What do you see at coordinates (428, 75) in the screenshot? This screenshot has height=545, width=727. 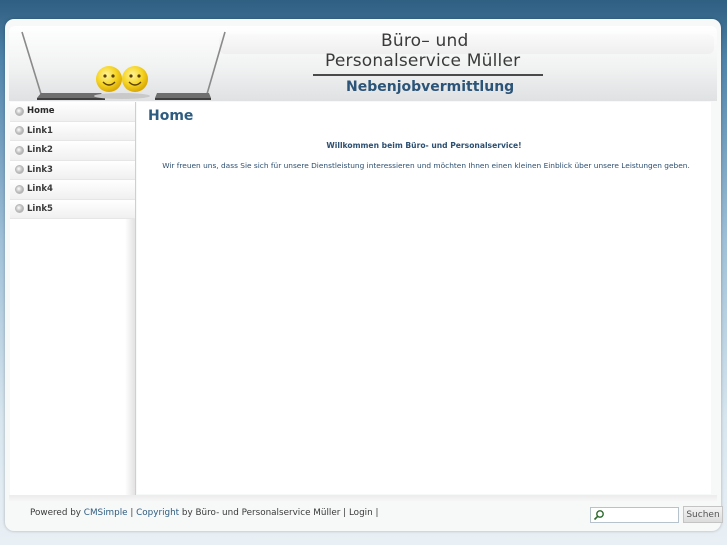 I see `brand-divider` at bounding box center [428, 75].